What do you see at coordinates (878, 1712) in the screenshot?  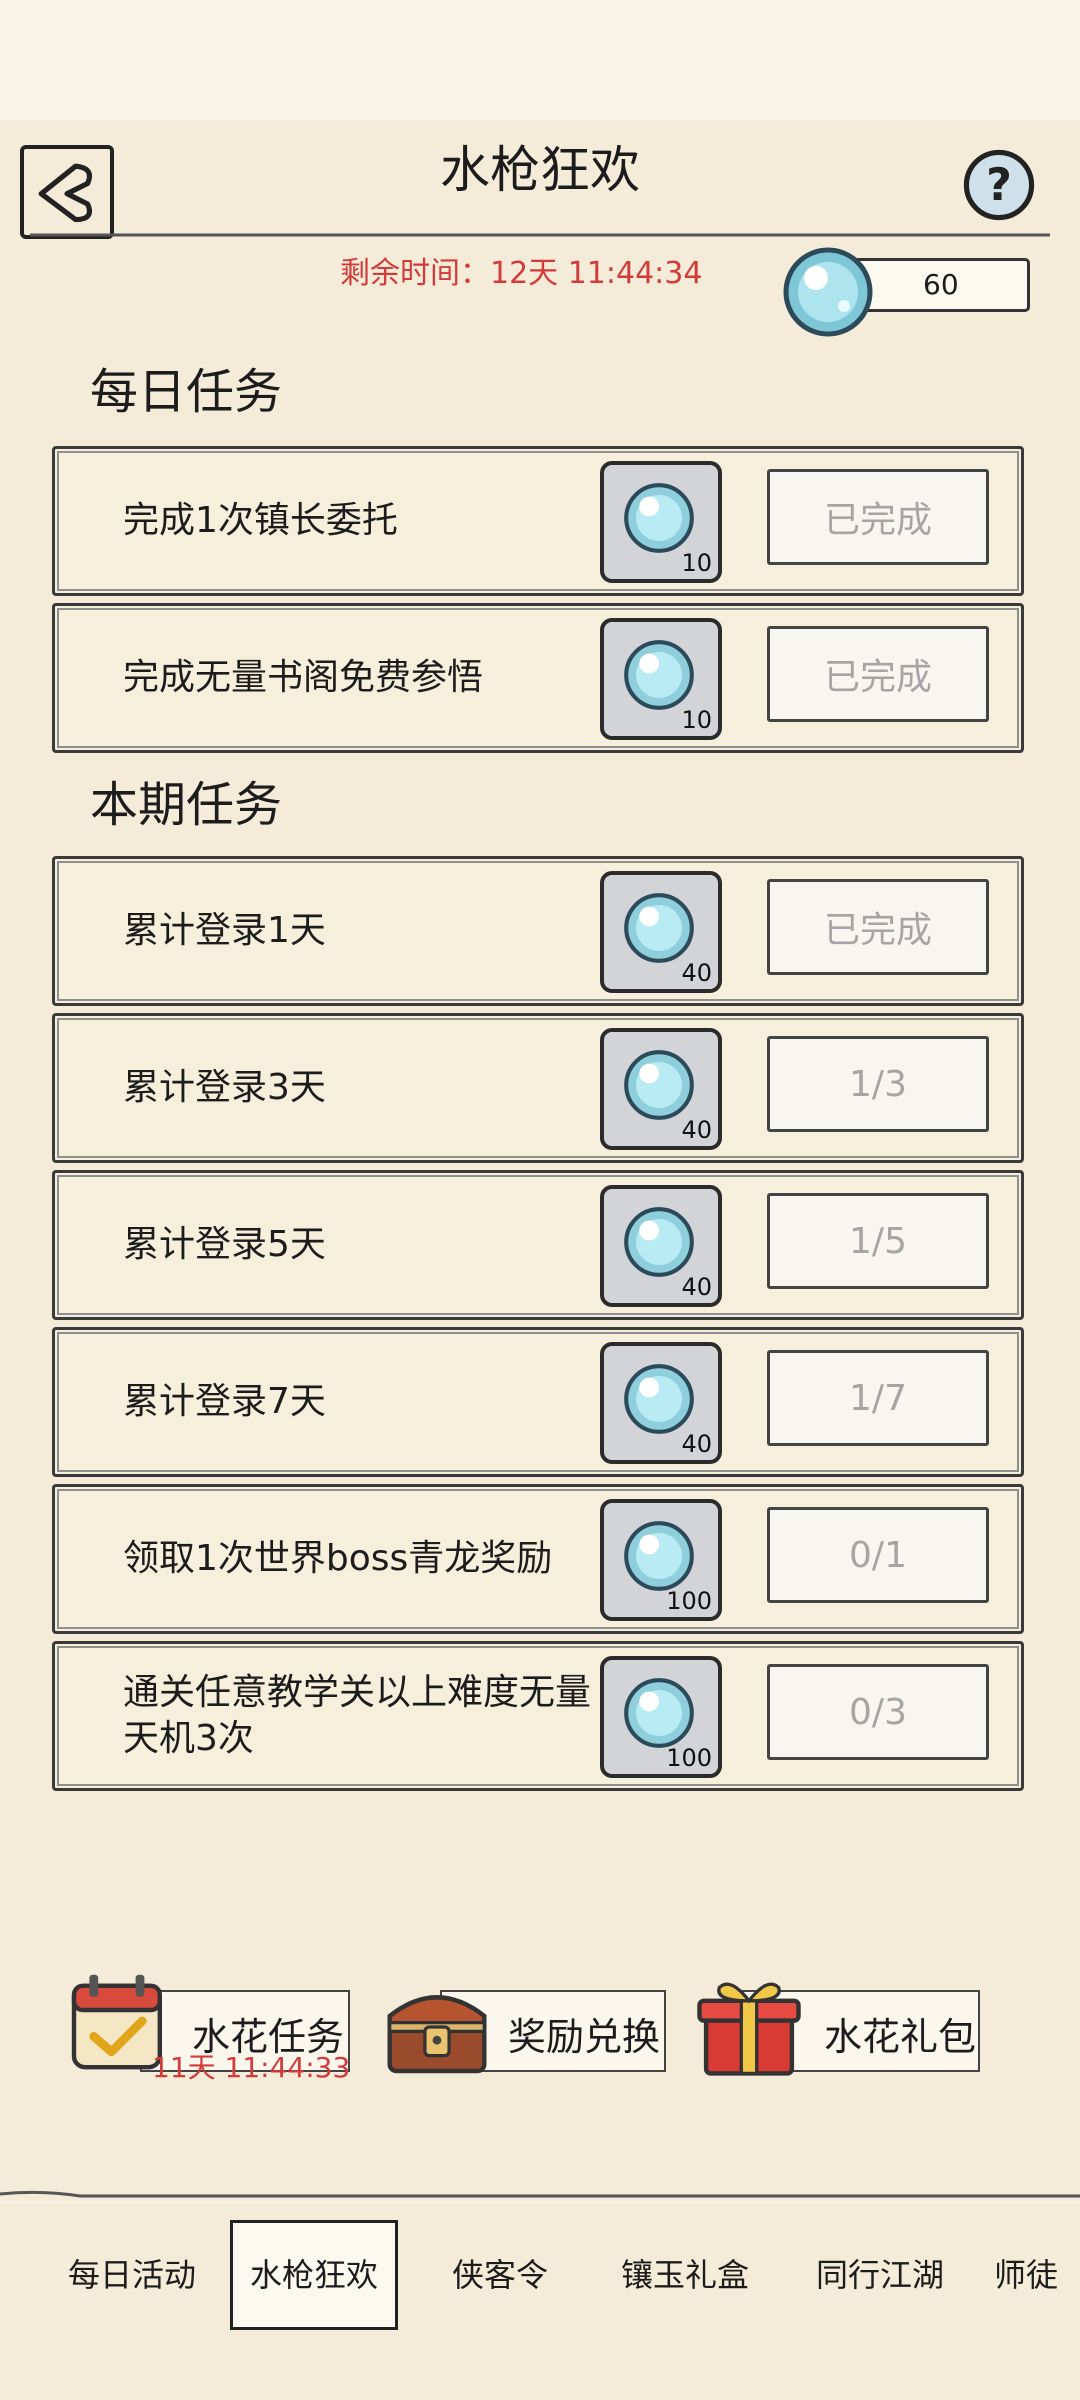 I see `task-status-button: 0/3` at bounding box center [878, 1712].